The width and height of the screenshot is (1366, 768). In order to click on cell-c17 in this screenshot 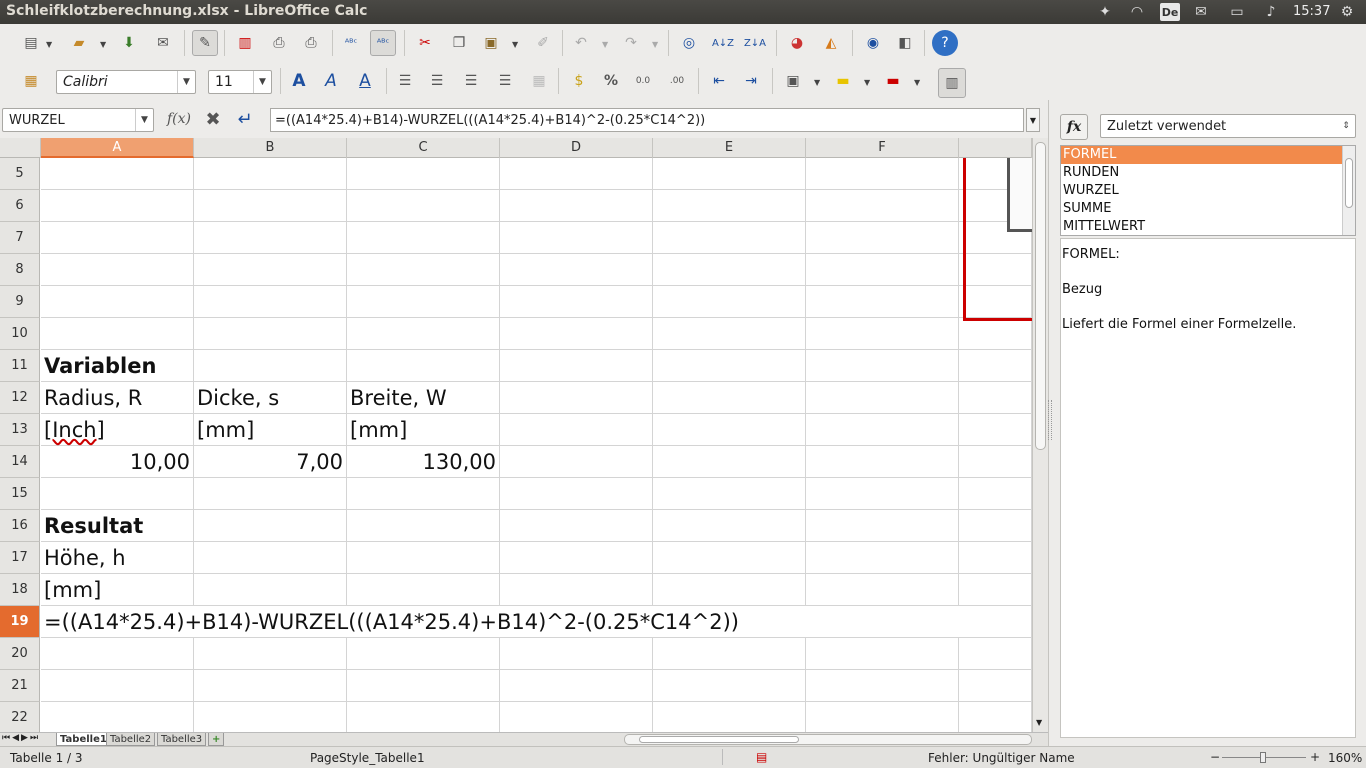, I will do `click(423, 558)`.